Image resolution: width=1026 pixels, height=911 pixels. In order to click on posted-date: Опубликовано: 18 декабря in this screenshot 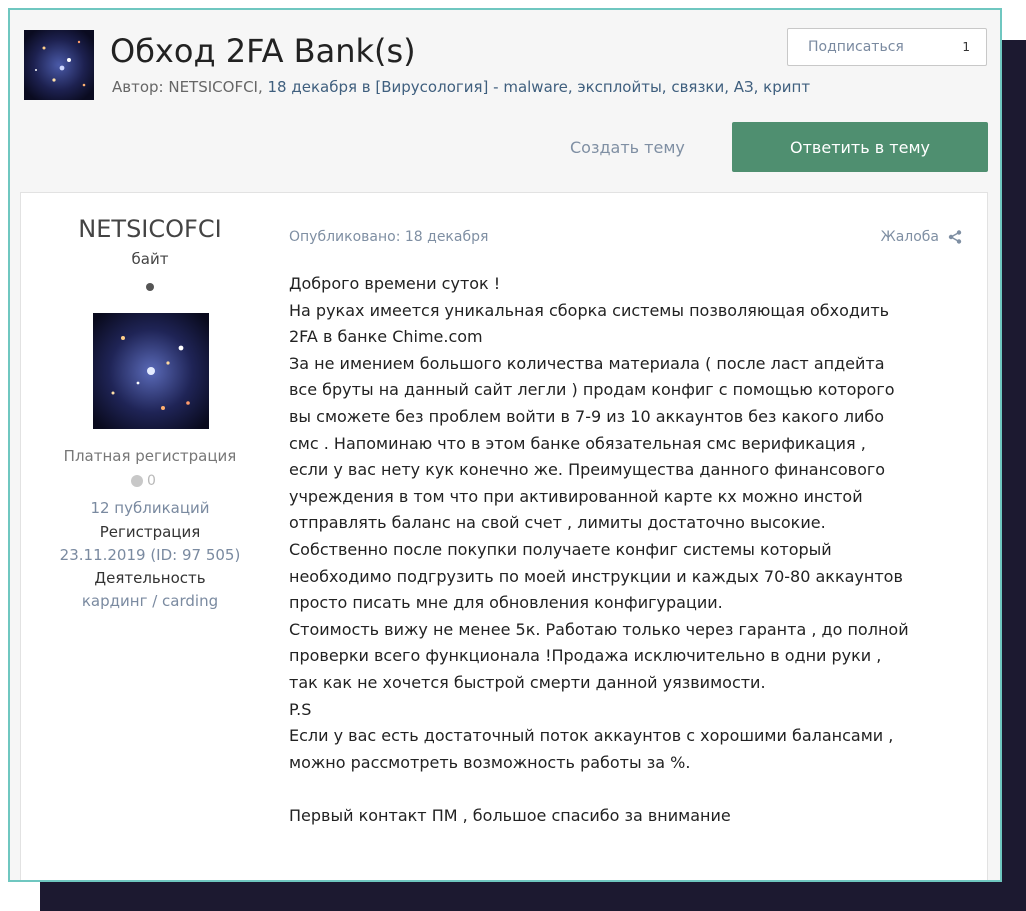, I will do `click(389, 237)`.